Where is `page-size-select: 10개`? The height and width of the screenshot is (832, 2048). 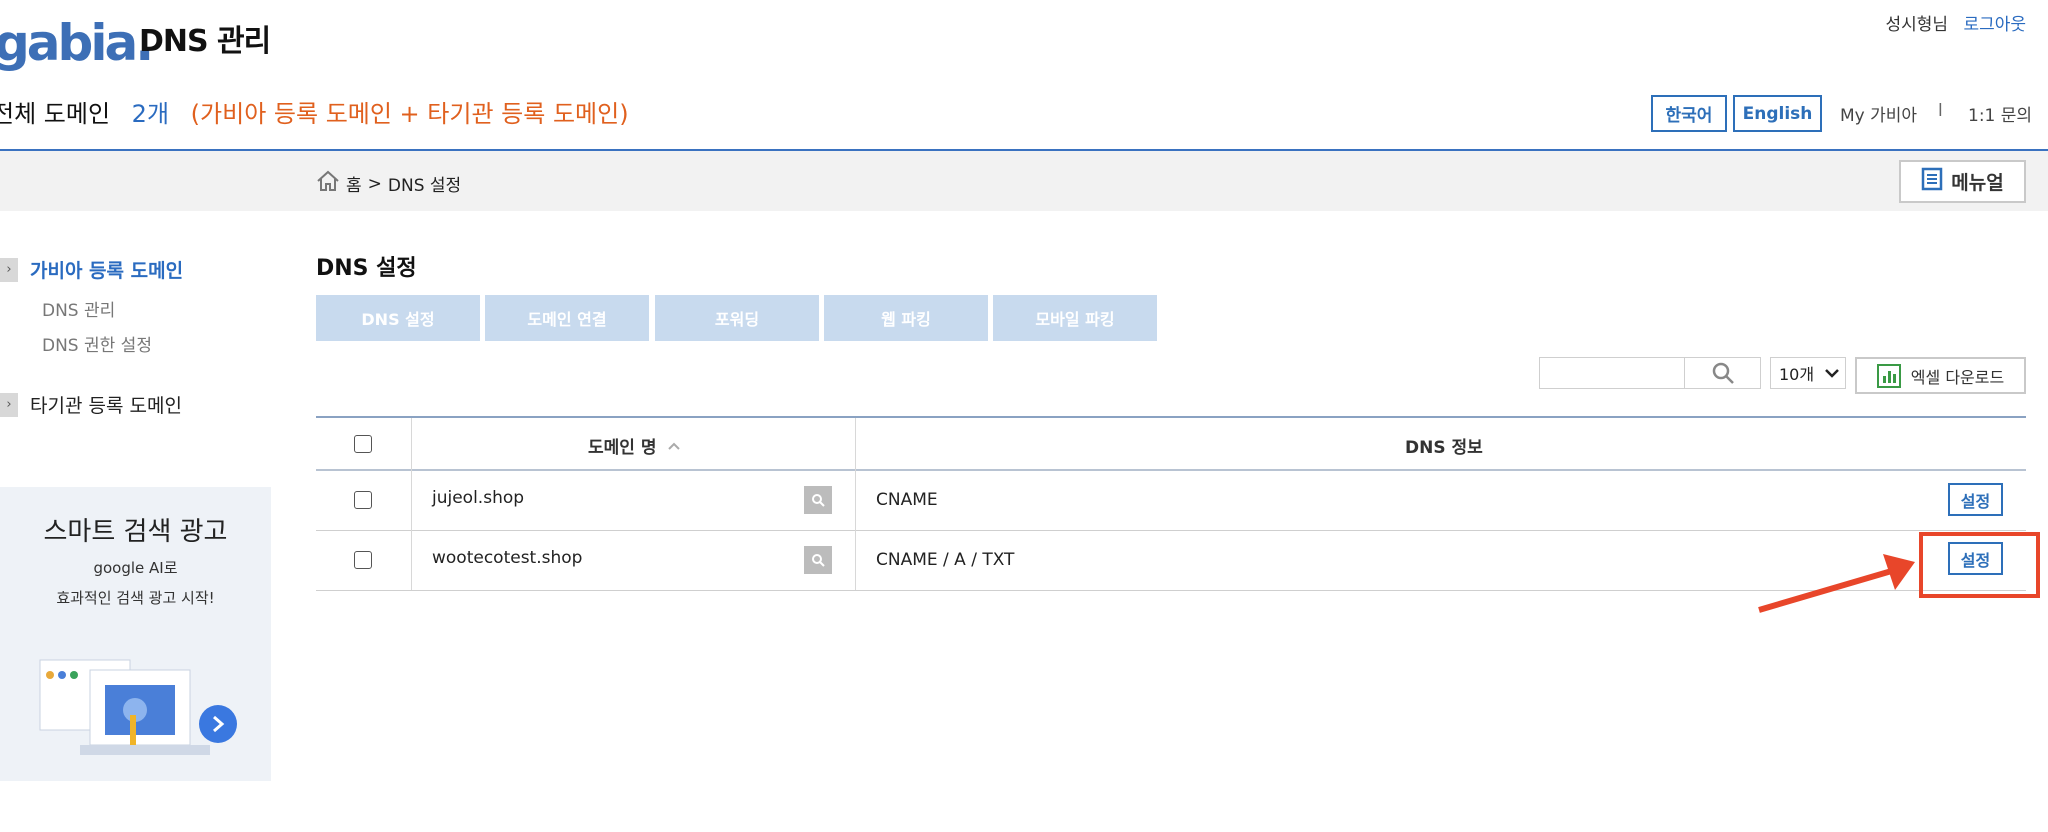
page-size-select: 10개 is located at coordinates (1808, 373).